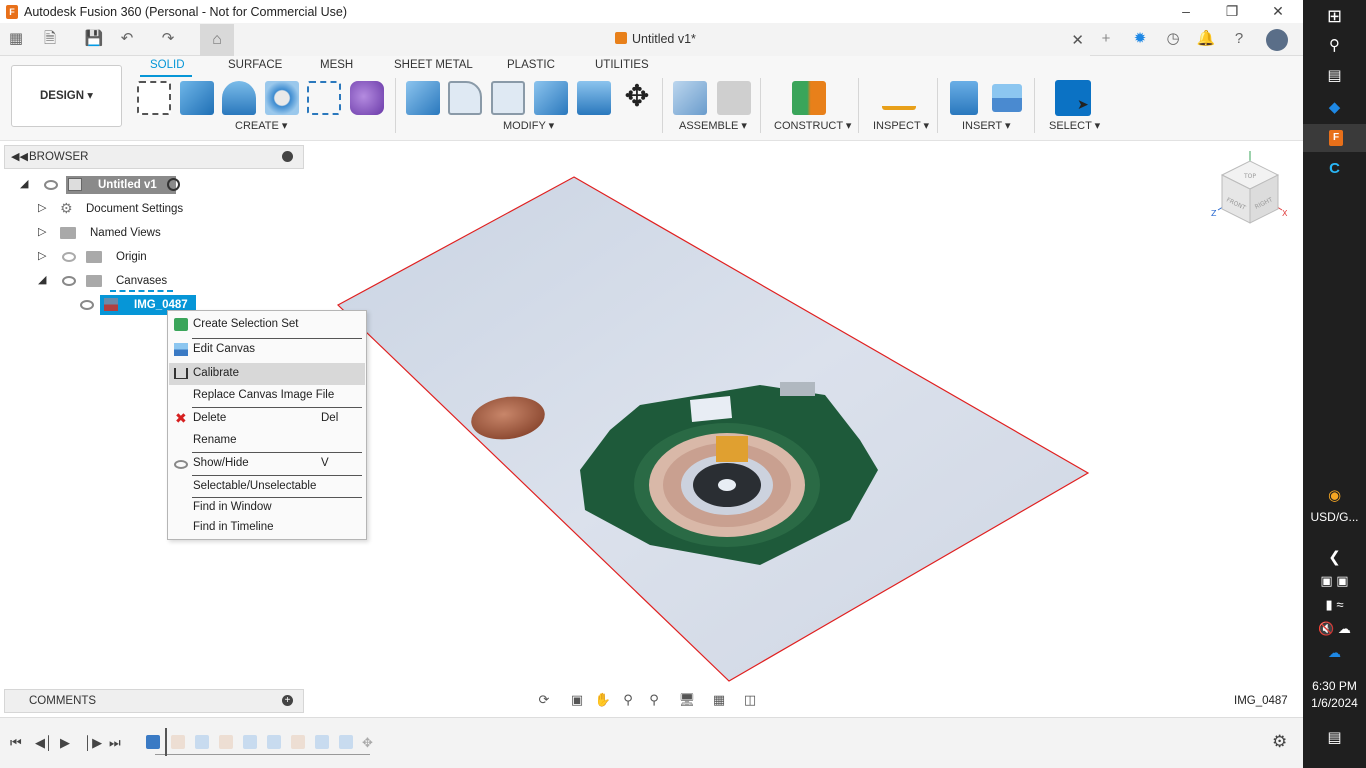  Describe the element at coordinates (267, 508) in the screenshot. I see `menu-item-find-in-window: Find in Window` at that location.